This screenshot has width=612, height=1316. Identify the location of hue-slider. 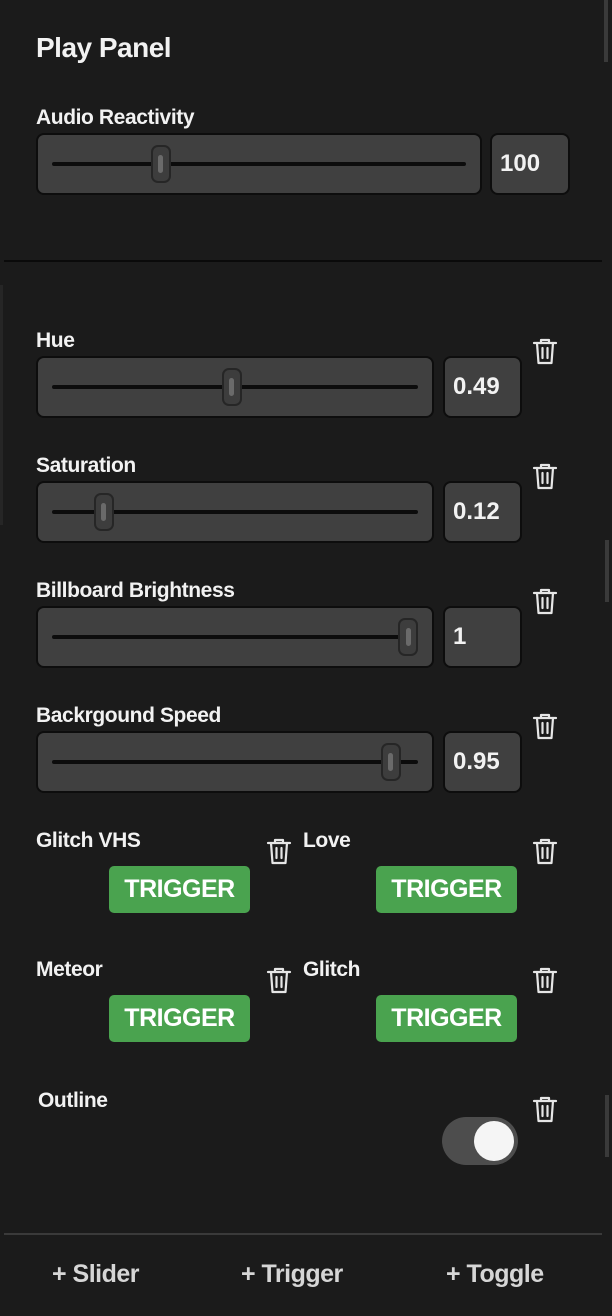
(235, 387).